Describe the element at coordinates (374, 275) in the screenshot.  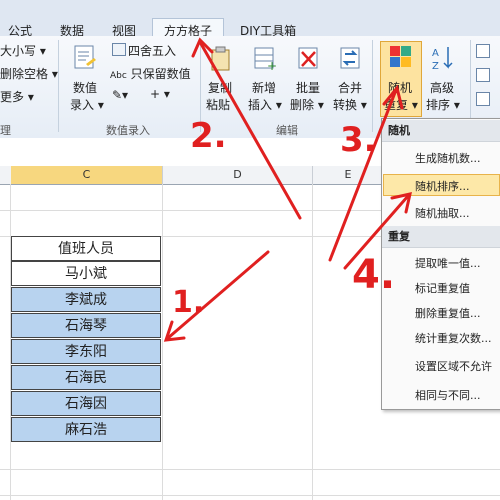
I see `annotation-step-4: 4.` at that location.